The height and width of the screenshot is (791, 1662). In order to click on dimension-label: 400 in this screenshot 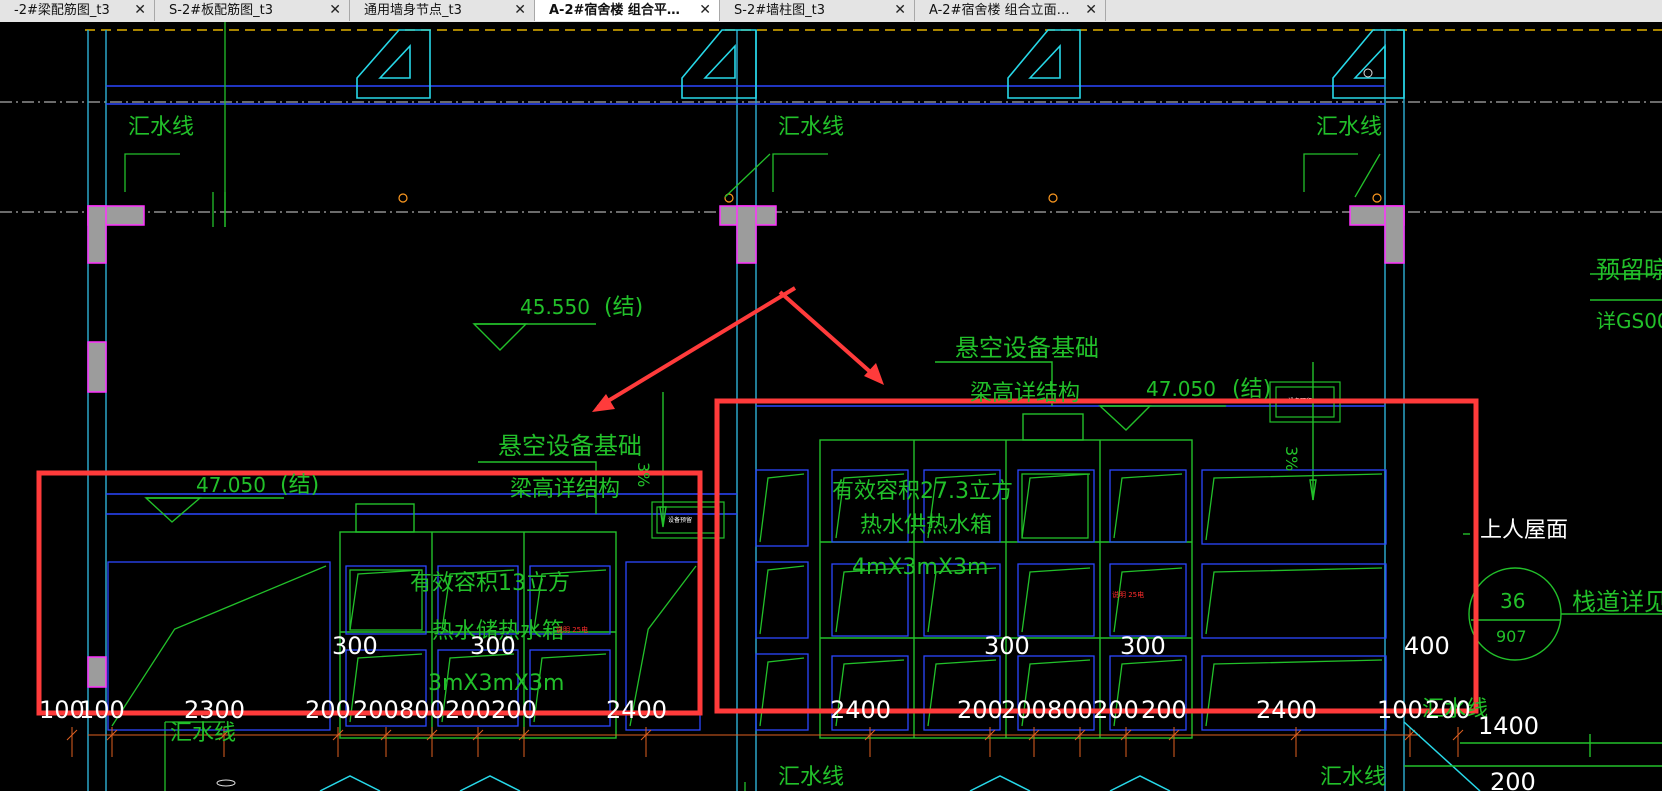, I will do `click(1427, 646)`.